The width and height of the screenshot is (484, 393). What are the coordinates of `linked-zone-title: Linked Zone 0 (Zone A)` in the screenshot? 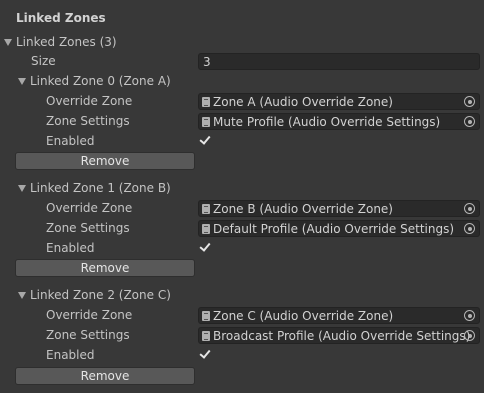 It's located at (100, 81).